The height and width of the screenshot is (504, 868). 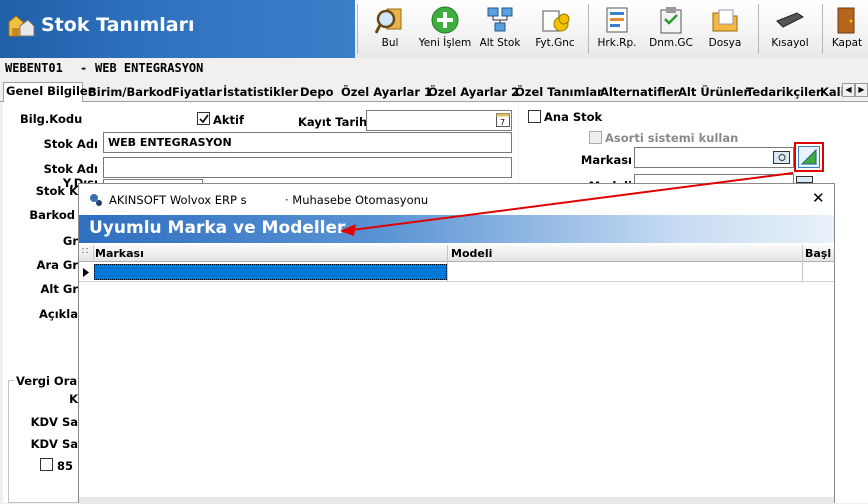 What do you see at coordinates (712, 93) in the screenshot?
I see `tab-alt-urunler: Alt Ürünler` at bounding box center [712, 93].